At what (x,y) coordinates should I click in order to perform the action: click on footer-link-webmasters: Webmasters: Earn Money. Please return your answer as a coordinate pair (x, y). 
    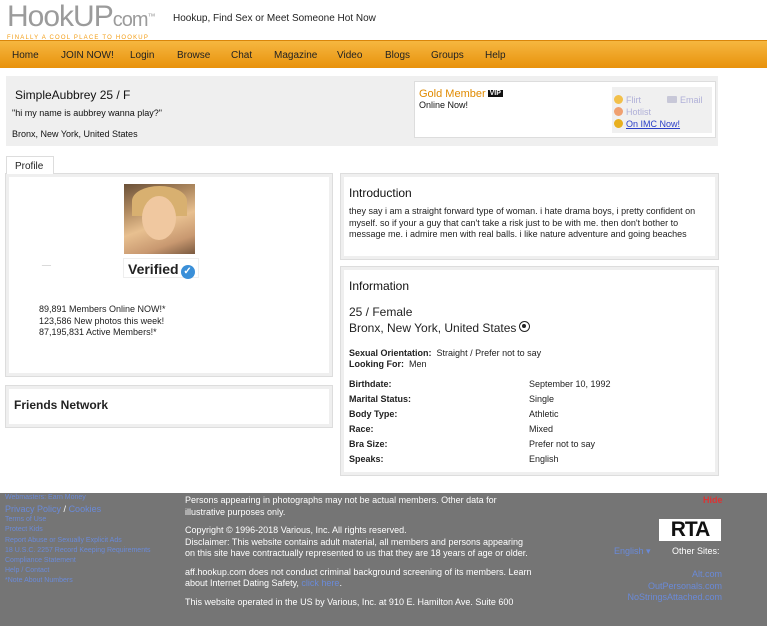
    Looking at the image, I should click on (78, 498).